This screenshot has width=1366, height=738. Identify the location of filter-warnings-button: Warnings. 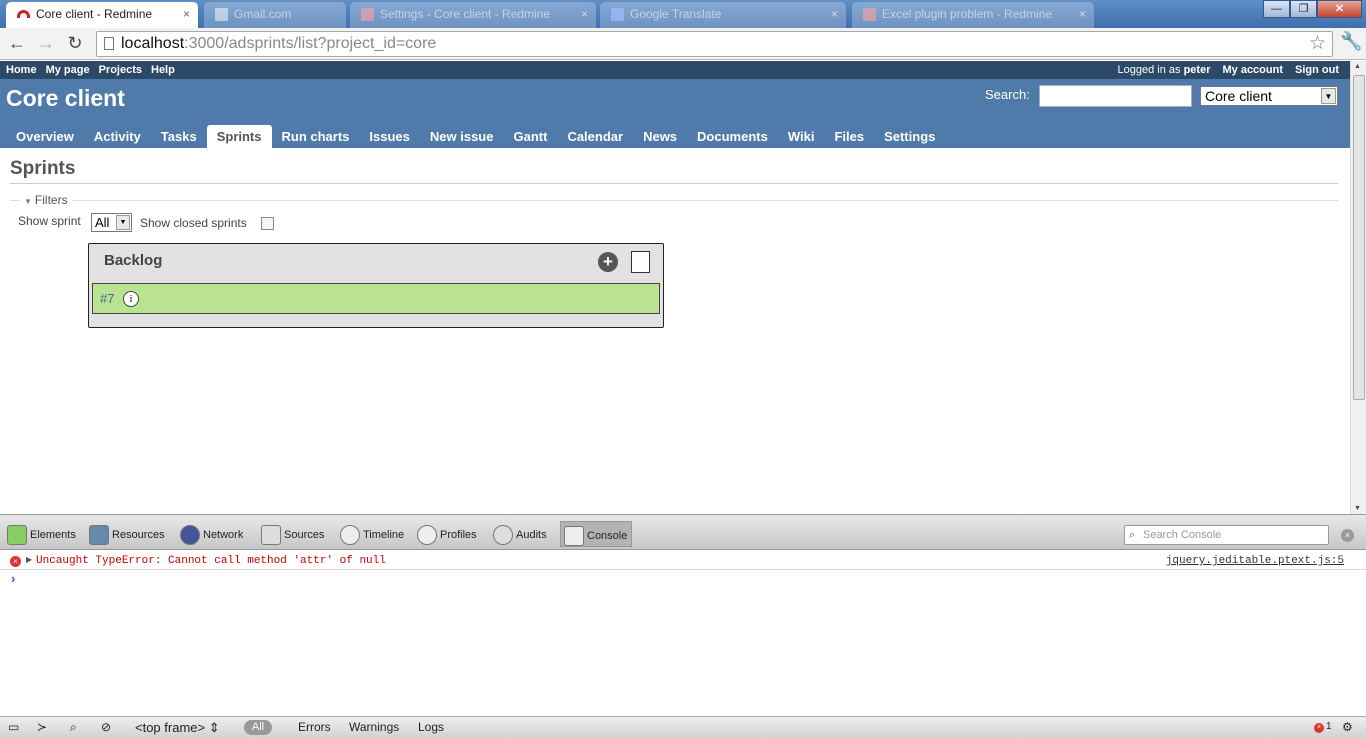
(374, 727).